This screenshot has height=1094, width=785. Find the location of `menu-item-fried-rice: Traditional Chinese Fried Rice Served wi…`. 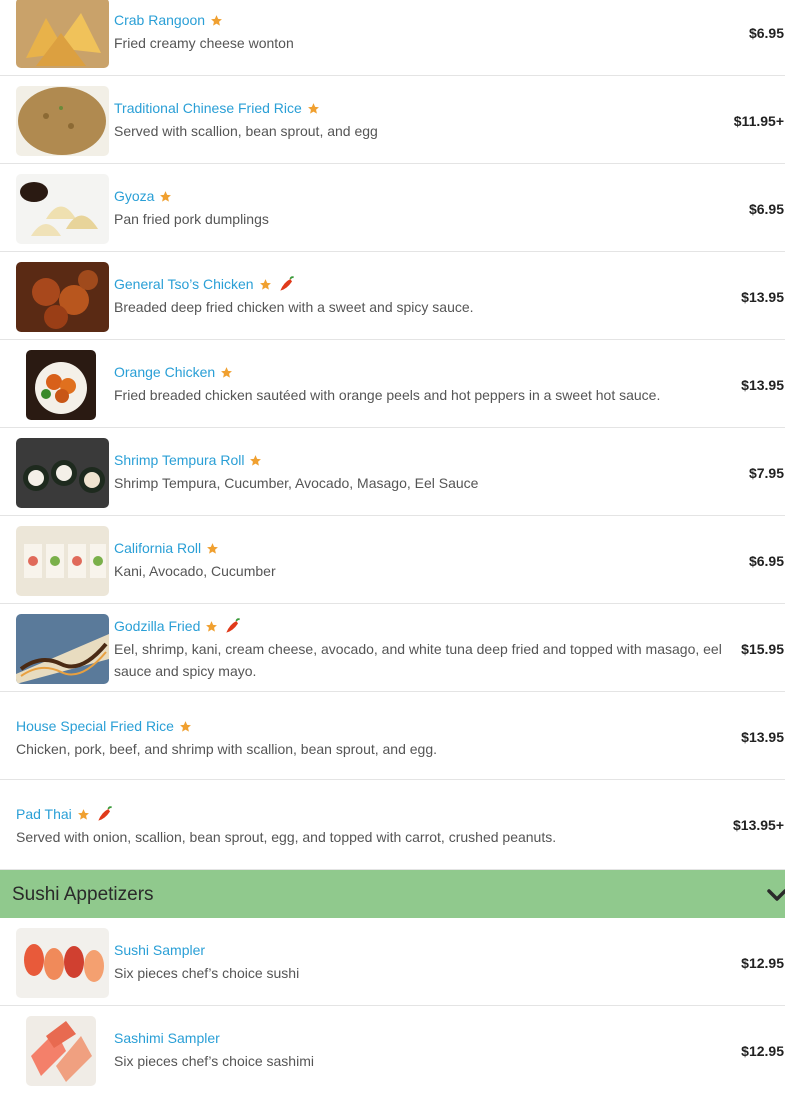

menu-item-fried-rice: Traditional Chinese Fried Rice Served wi… is located at coordinates (392, 120).